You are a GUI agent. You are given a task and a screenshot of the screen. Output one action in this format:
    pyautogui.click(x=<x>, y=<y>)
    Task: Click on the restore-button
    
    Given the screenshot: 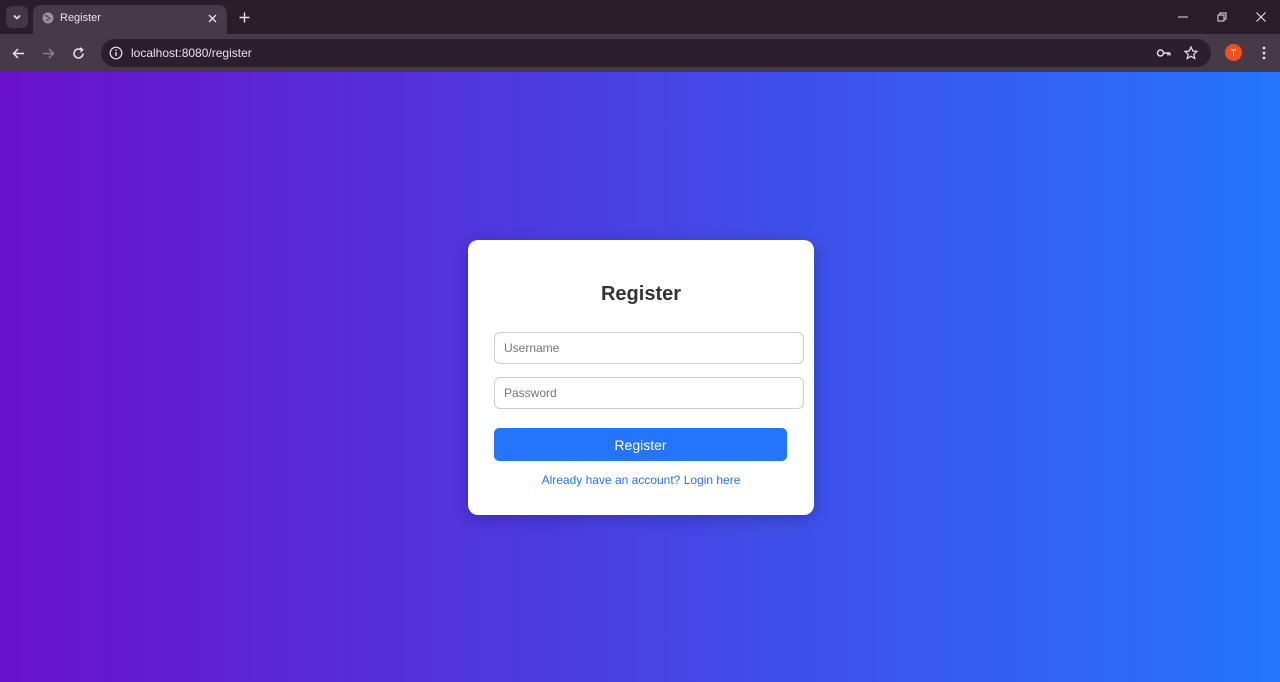 What is the action you would take?
    pyautogui.click(x=1221, y=17)
    